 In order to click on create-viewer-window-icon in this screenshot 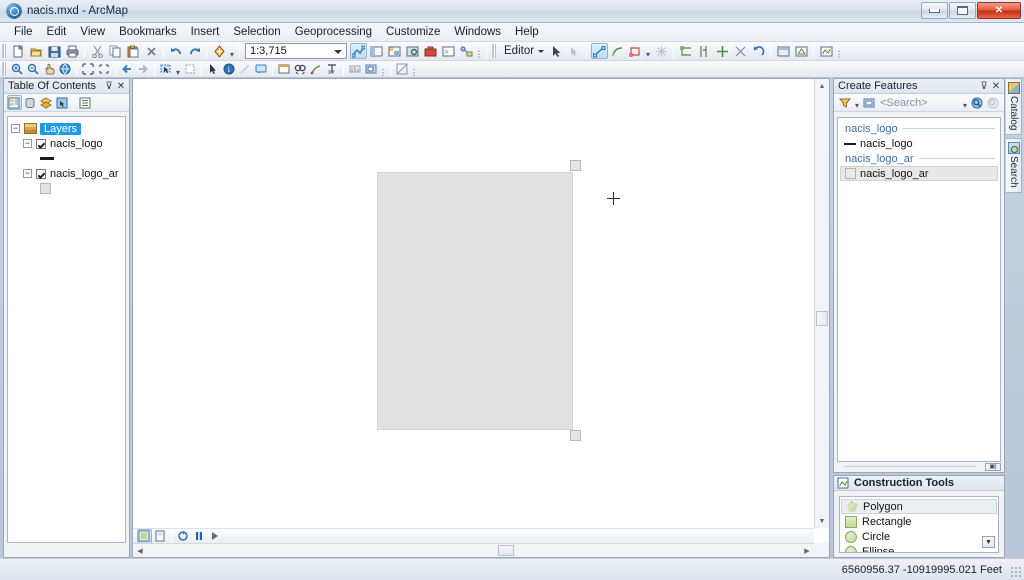, I will do `click(371, 69)`.